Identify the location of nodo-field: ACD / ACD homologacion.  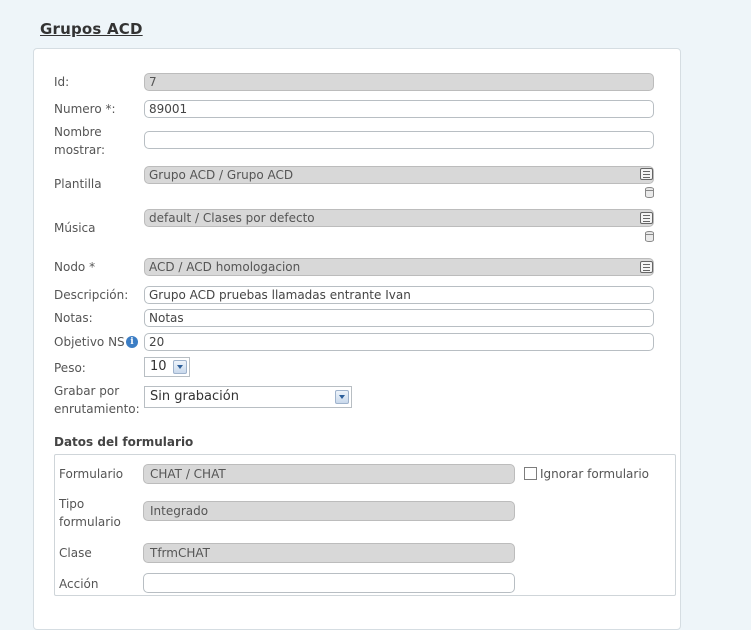
(399, 267).